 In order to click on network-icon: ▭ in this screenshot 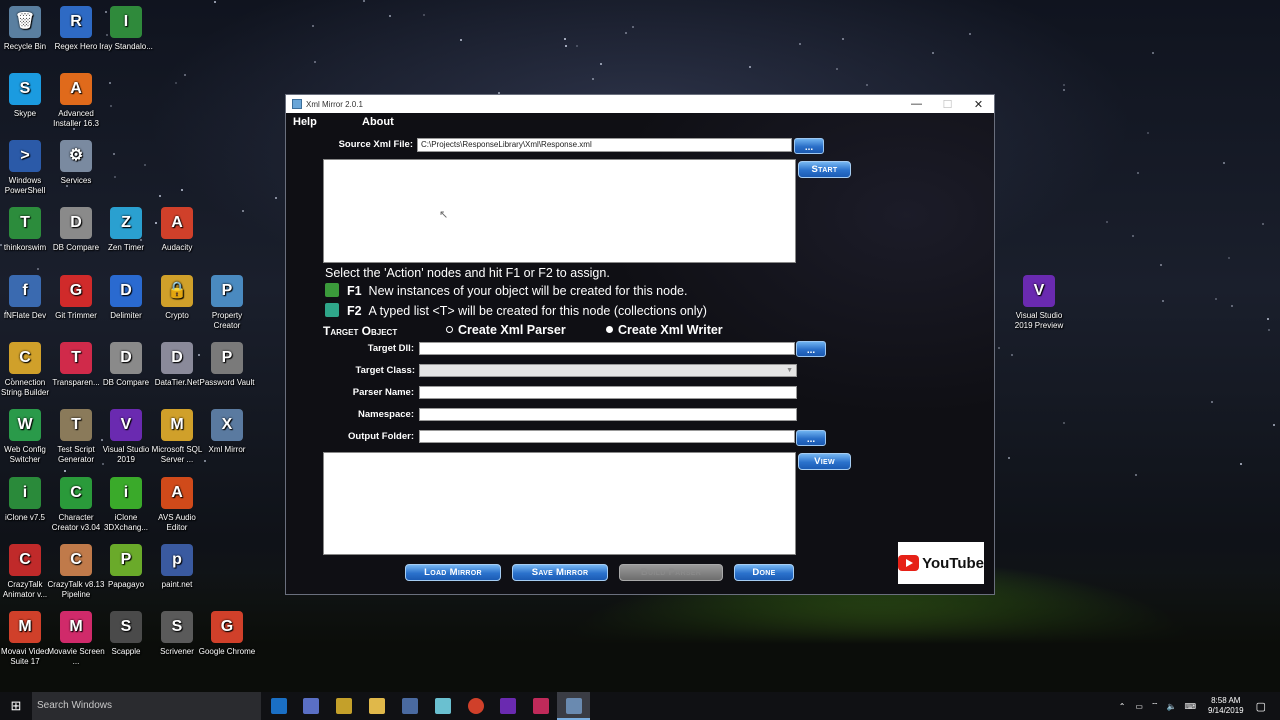, I will do `click(1139, 706)`.